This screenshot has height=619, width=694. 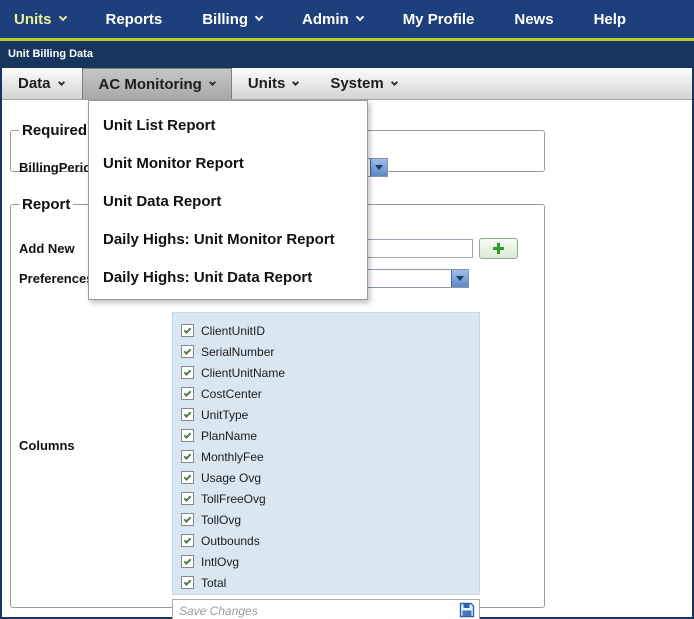 What do you see at coordinates (330, 519) in the screenshot?
I see `column-row: TollOvg` at bounding box center [330, 519].